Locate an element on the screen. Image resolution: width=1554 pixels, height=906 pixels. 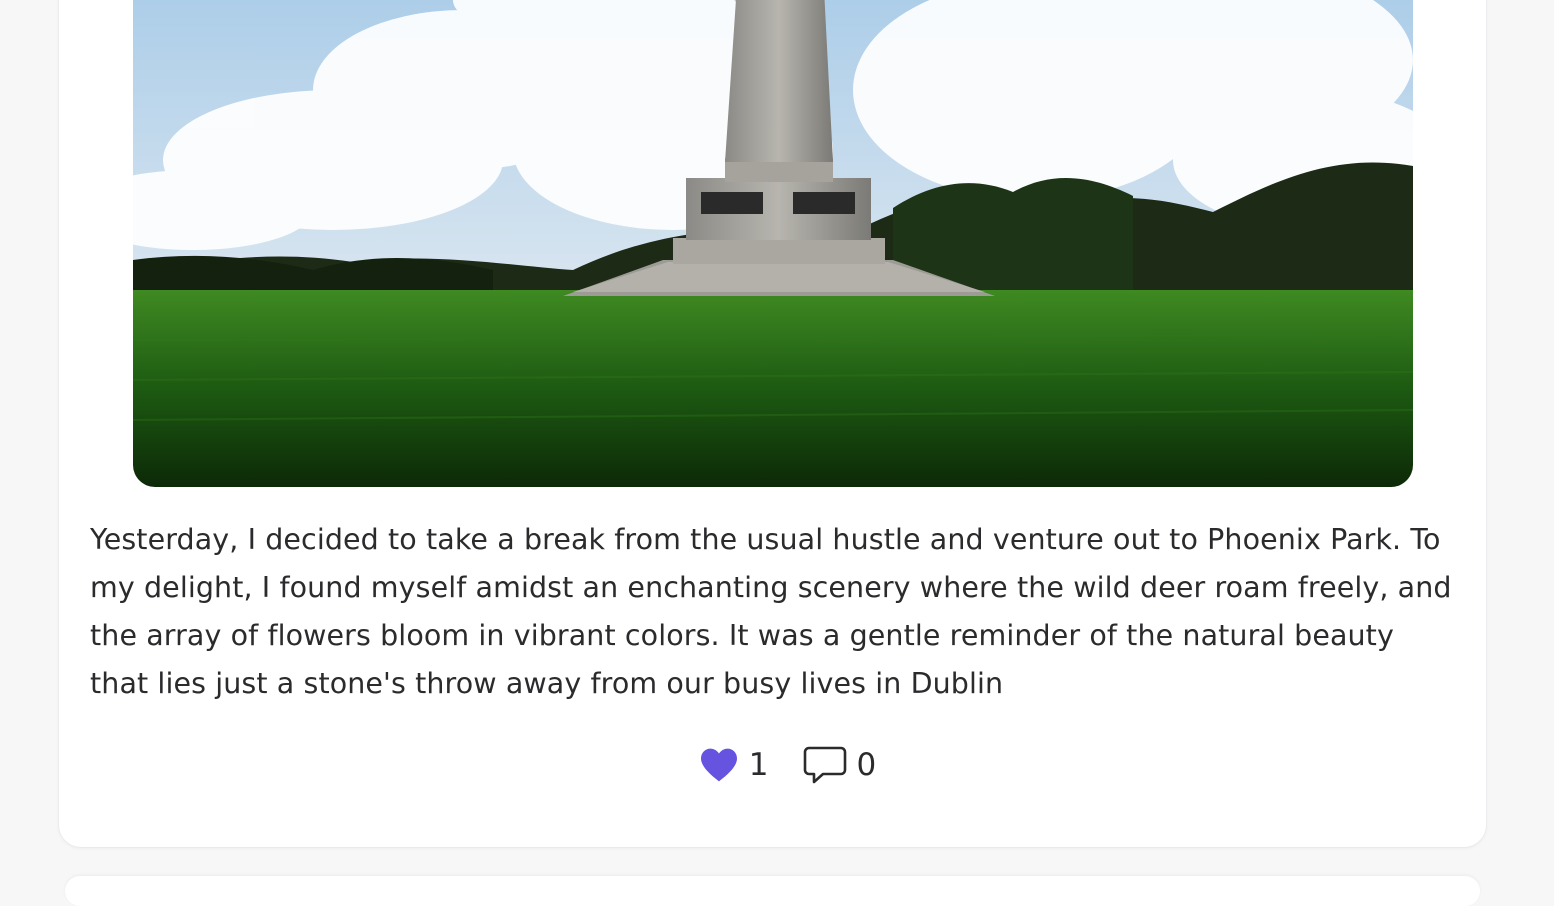
comment-button: 0 is located at coordinates (840, 765).